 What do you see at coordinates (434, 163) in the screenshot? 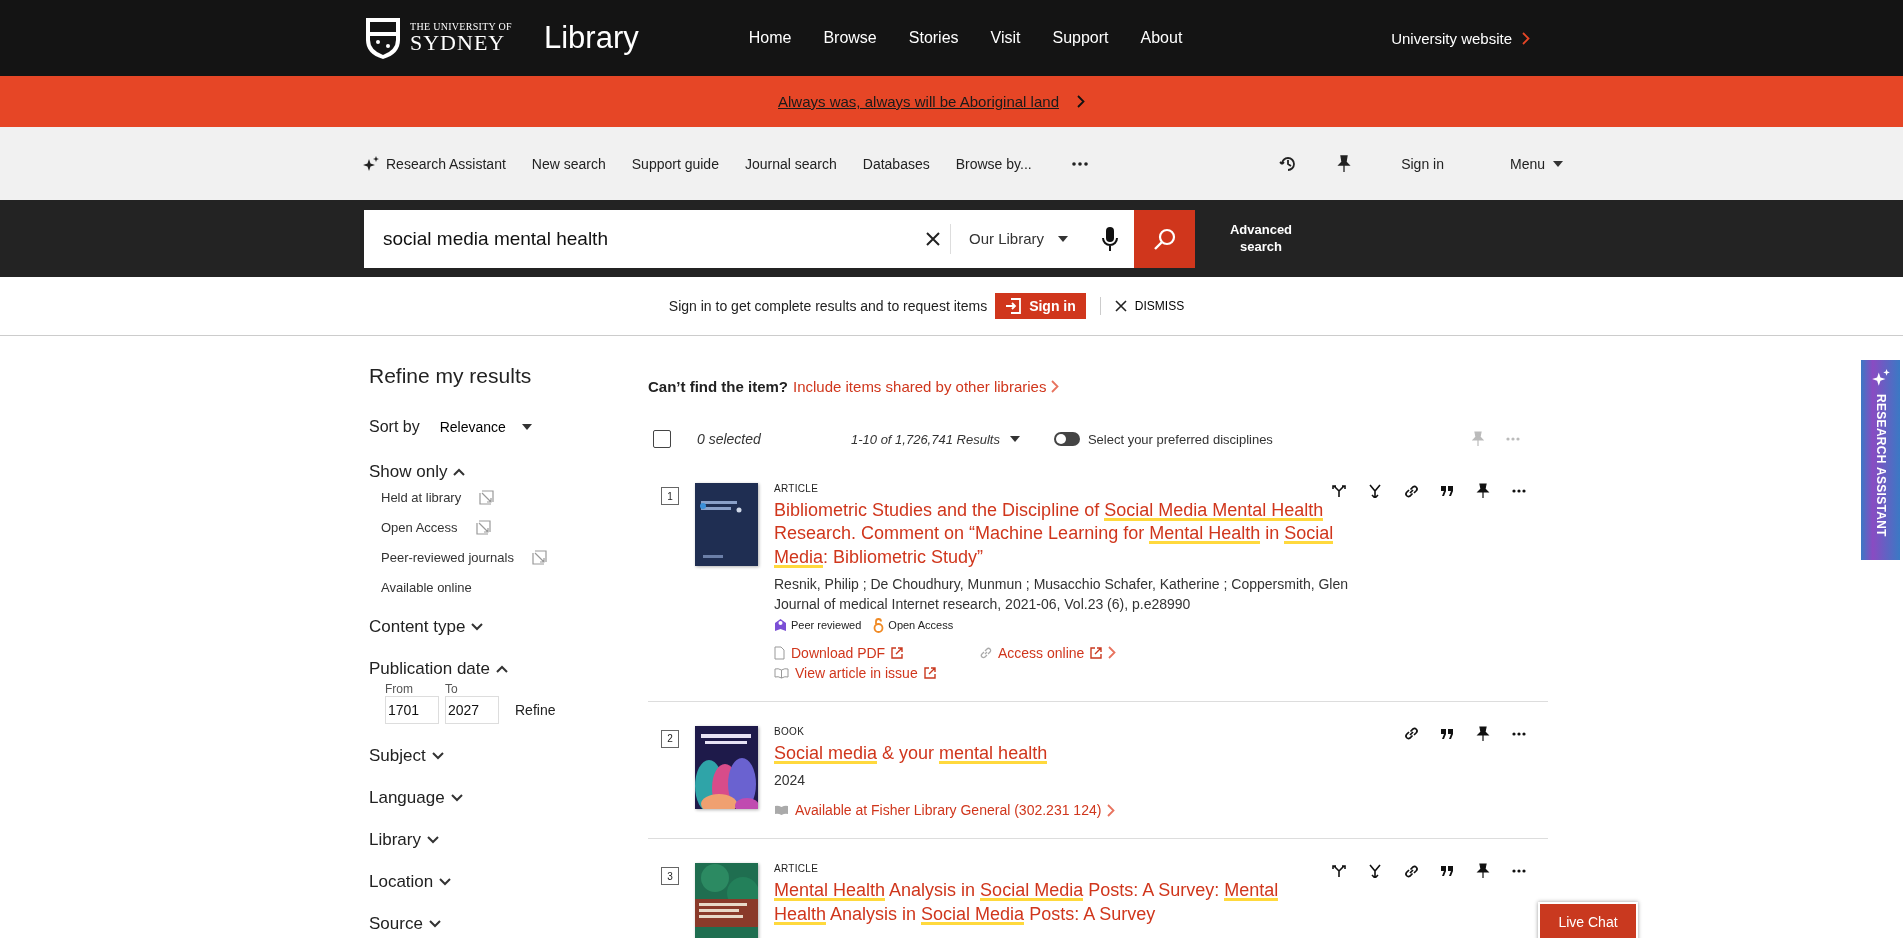
I see `toolbar-link: Research Assistant` at bounding box center [434, 163].